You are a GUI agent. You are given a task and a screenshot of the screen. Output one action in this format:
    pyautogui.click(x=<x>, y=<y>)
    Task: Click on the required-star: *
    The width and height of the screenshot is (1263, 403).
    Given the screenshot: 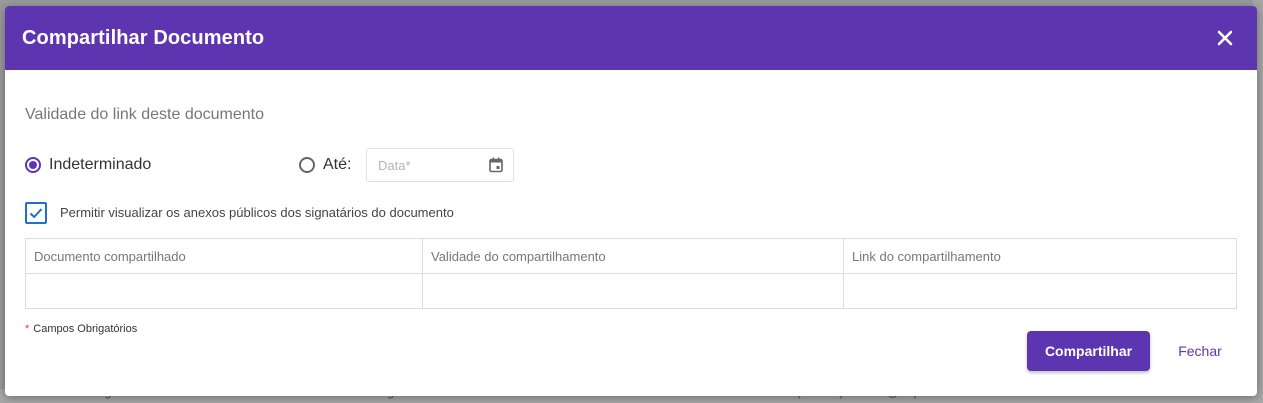 What is the action you would take?
    pyautogui.click(x=27, y=329)
    